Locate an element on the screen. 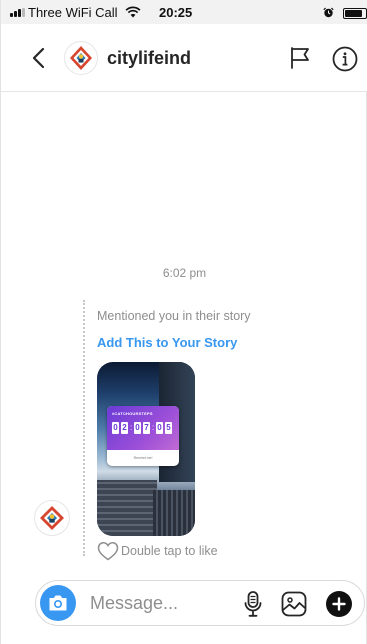  carrier-name: Three WiFi Call is located at coordinates (73, 12).